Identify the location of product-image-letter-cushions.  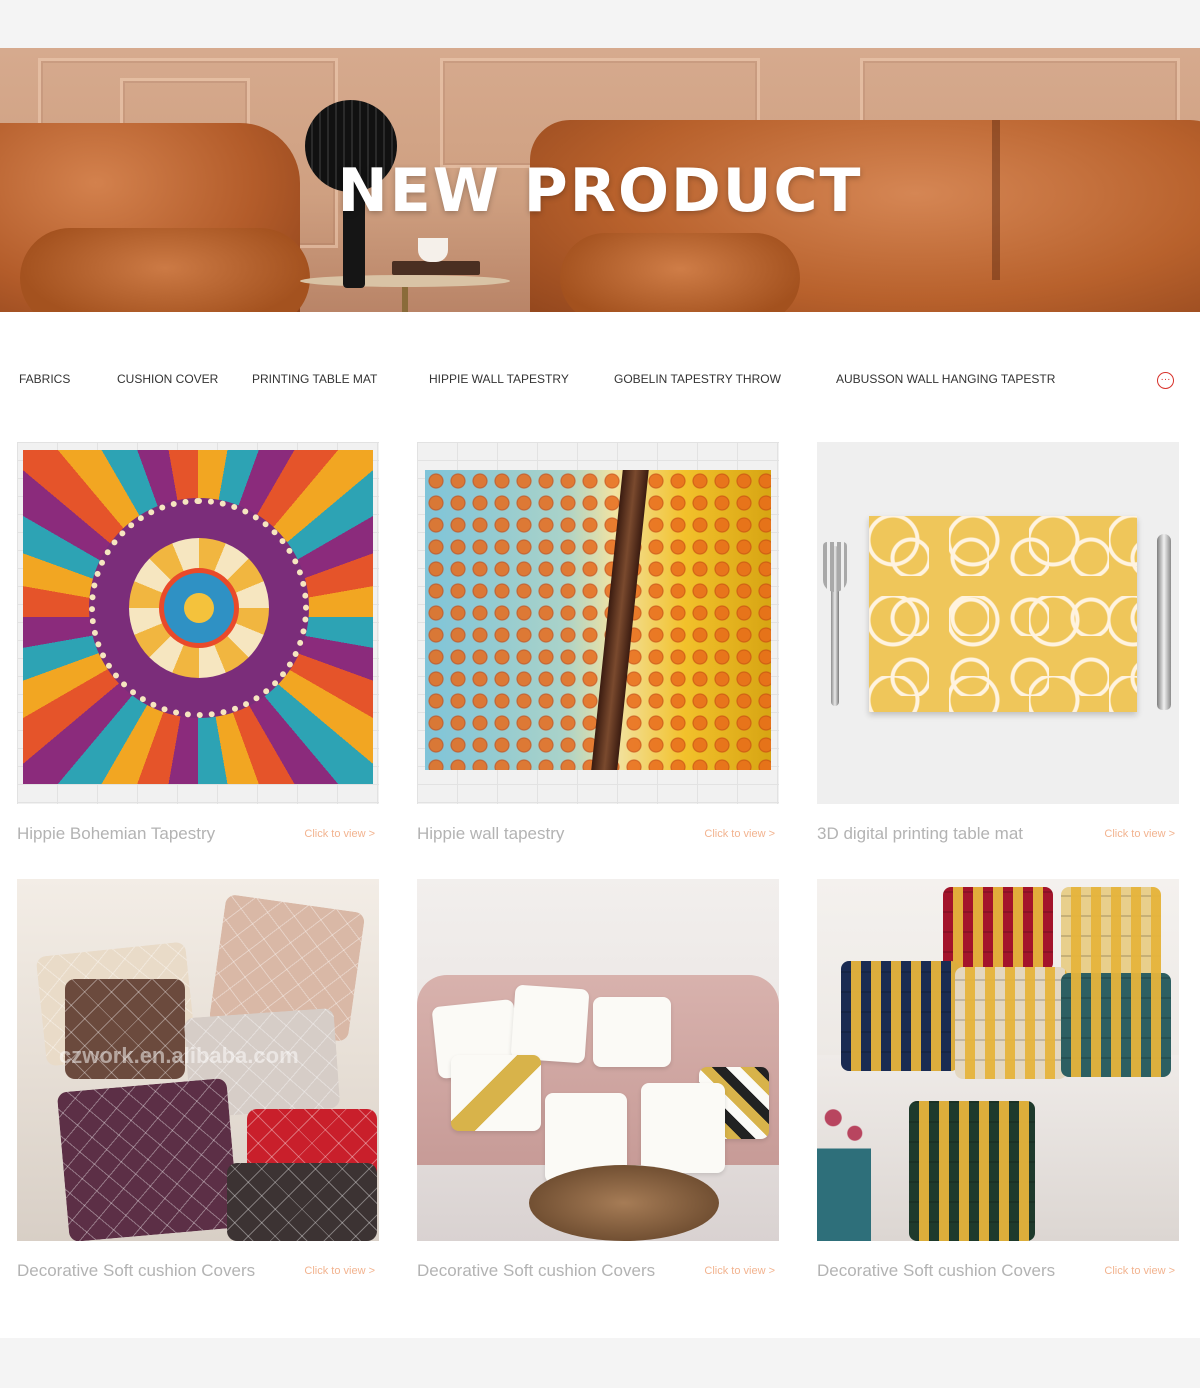
(598, 1060).